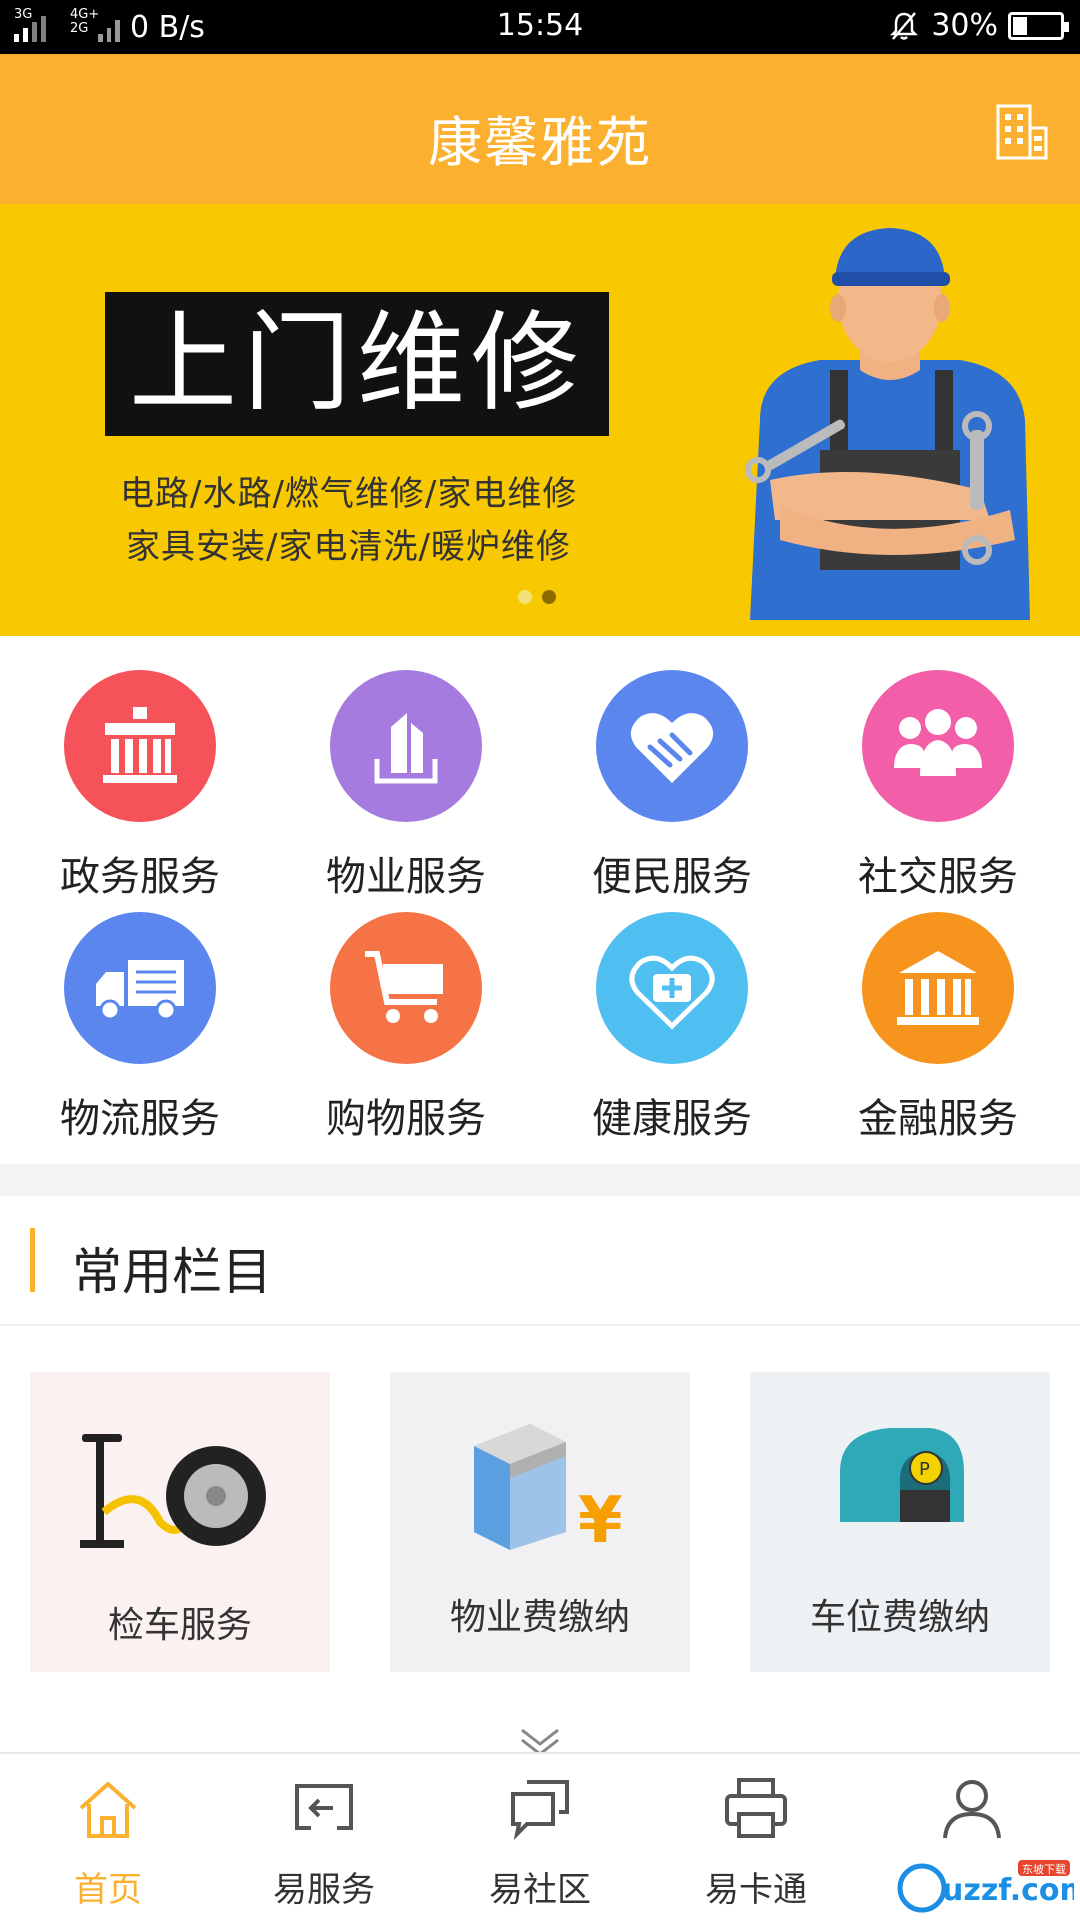 The image size is (1080, 1920). I want to click on card-parking-fee: P 车位费缴纳, so click(900, 1522).